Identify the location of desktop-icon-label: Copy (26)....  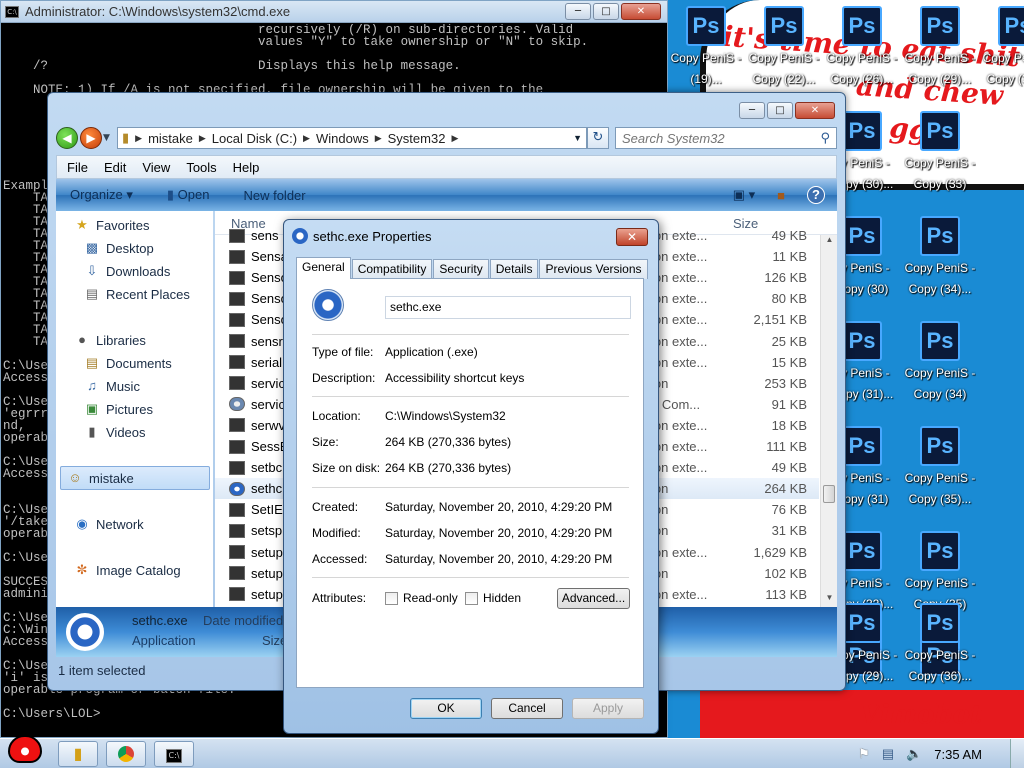
(862, 79).